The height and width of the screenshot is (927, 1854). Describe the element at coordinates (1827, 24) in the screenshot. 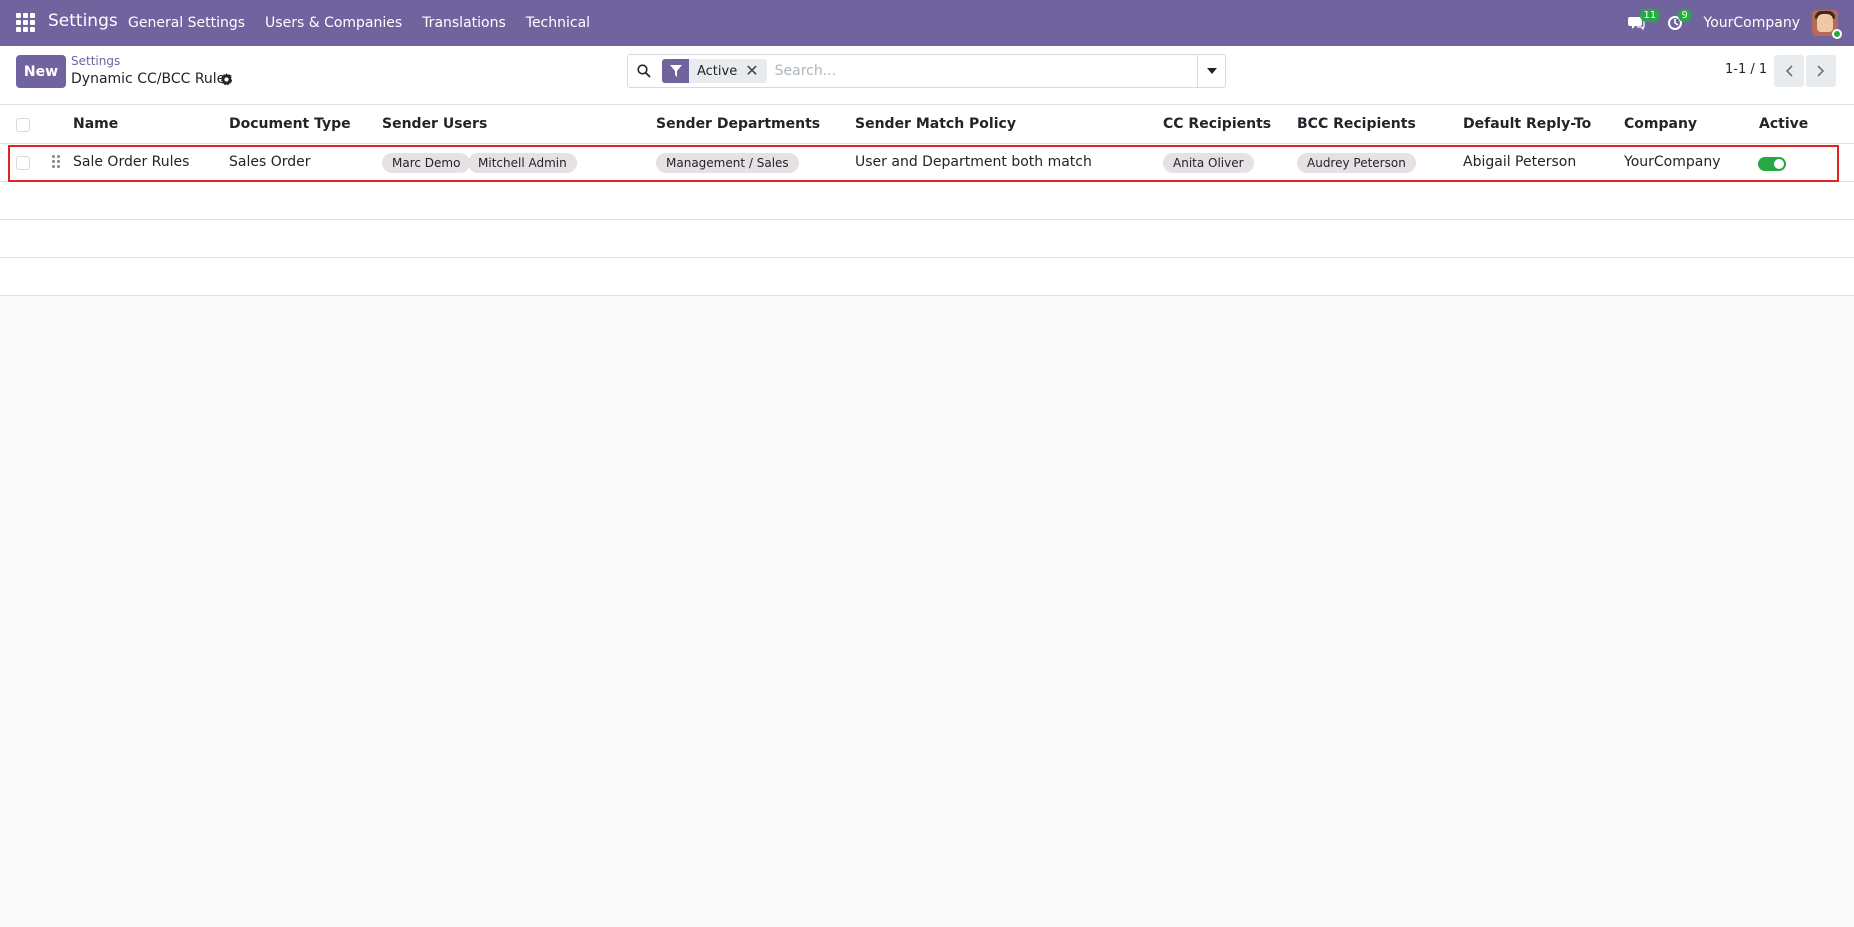

I see `user-avatar` at that location.